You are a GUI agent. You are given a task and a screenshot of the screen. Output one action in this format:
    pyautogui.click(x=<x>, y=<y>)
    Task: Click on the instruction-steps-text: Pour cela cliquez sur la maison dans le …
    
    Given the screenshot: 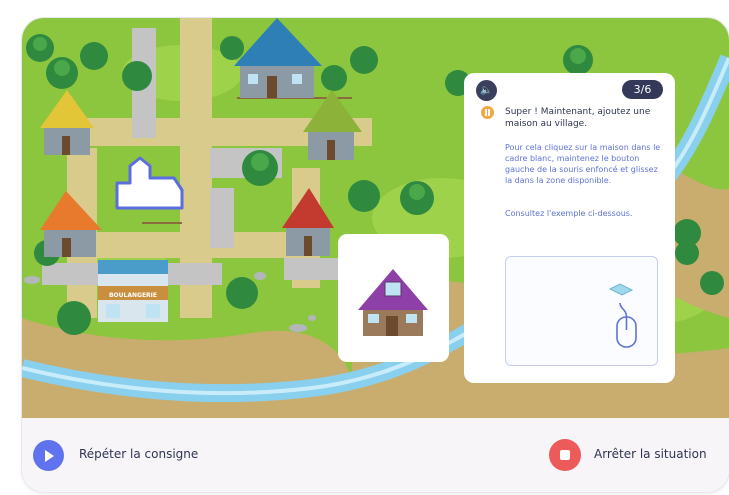 What is the action you would take?
    pyautogui.click(x=583, y=164)
    